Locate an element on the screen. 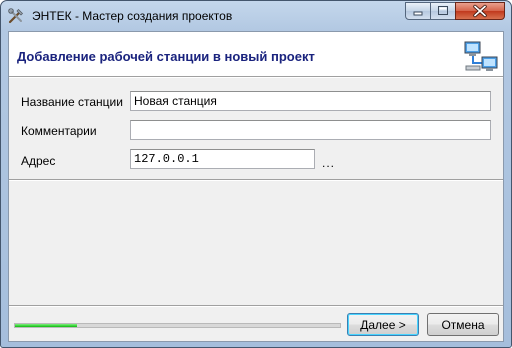 The width and height of the screenshot is (512, 348). station-name-field is located at coordinates (310, 101).